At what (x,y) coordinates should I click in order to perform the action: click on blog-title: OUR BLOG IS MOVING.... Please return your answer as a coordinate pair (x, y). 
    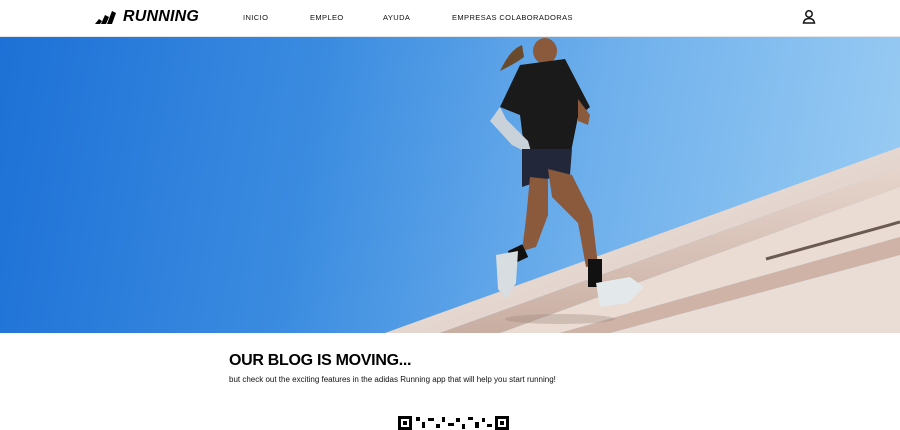
    Looking at the image, I should click on (320, 360).